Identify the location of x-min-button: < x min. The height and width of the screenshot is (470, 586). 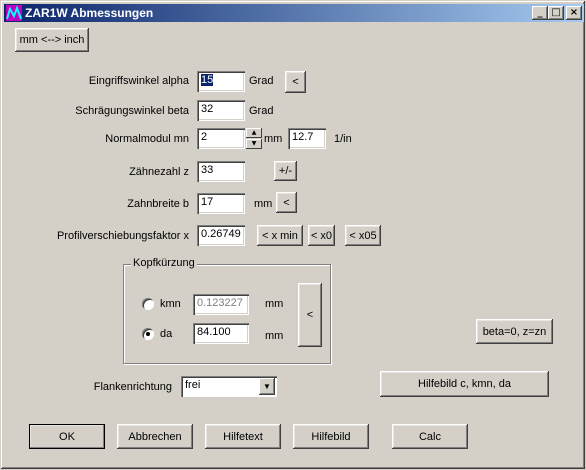
(280, 235).